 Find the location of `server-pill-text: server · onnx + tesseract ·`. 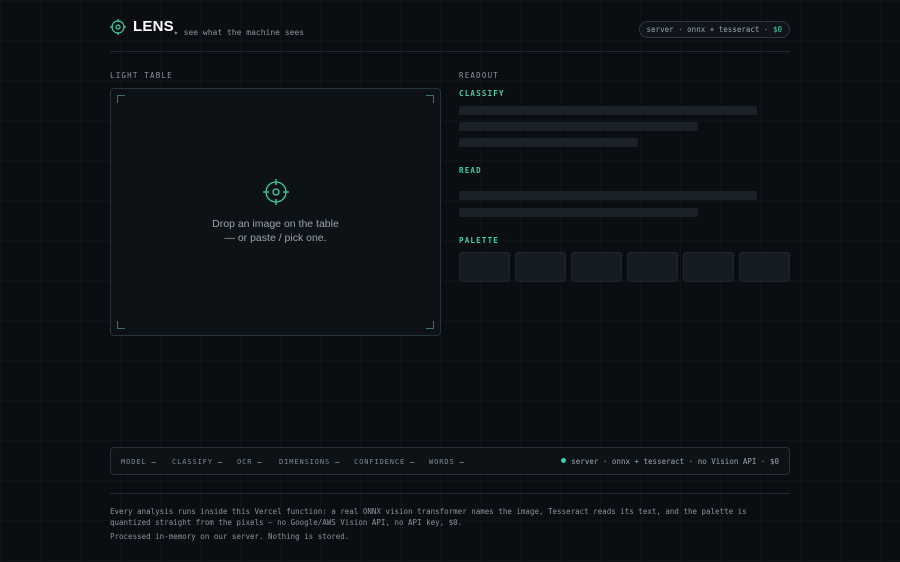

server-pill-text: server · onnx + tesseract · is located at coordinates (709, 29).